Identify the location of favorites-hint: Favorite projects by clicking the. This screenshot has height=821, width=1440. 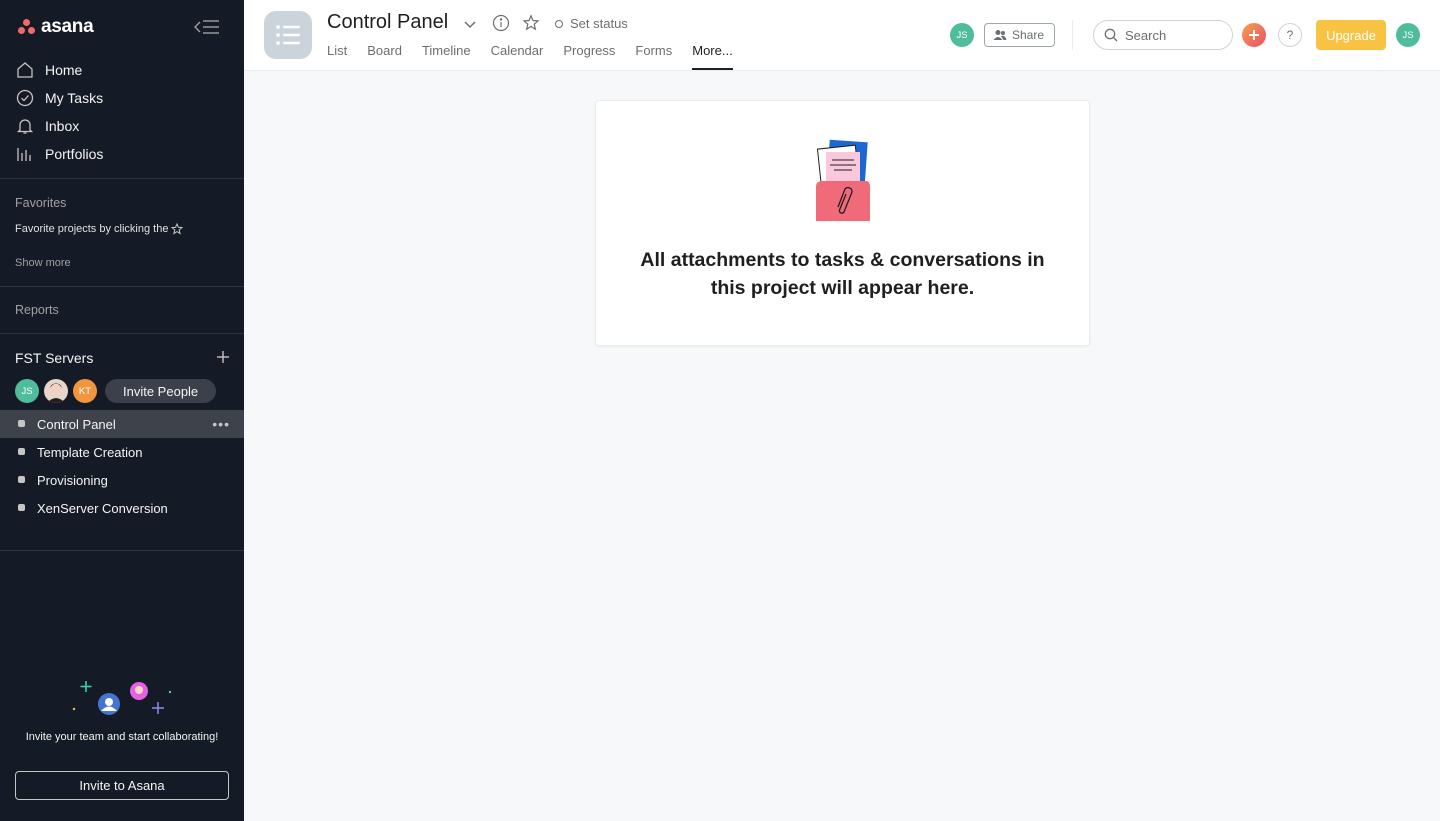
(99, 229).